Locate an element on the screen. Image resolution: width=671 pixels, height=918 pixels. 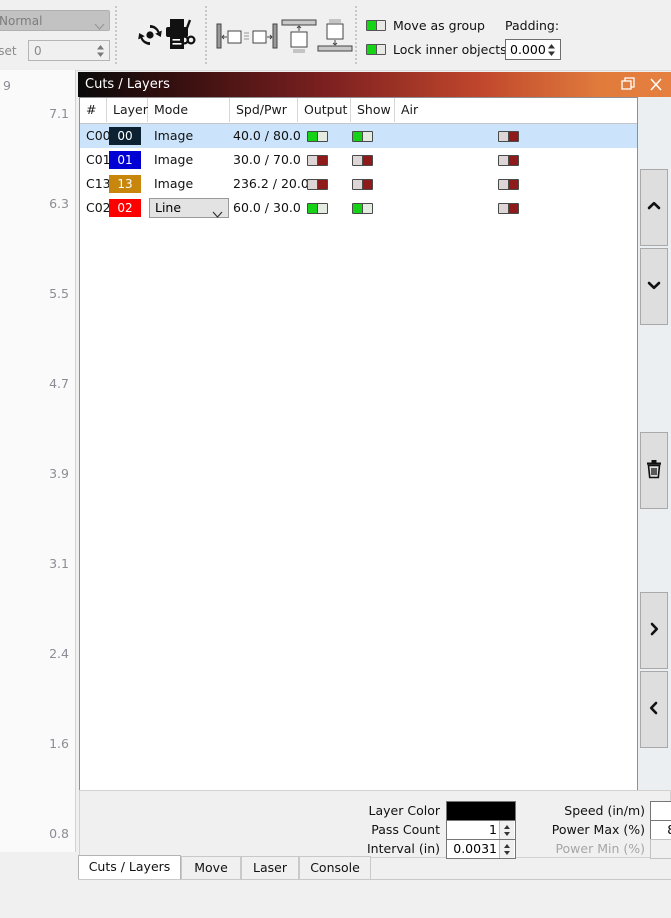
layers-button-rail is located at coordinates (654, 449).